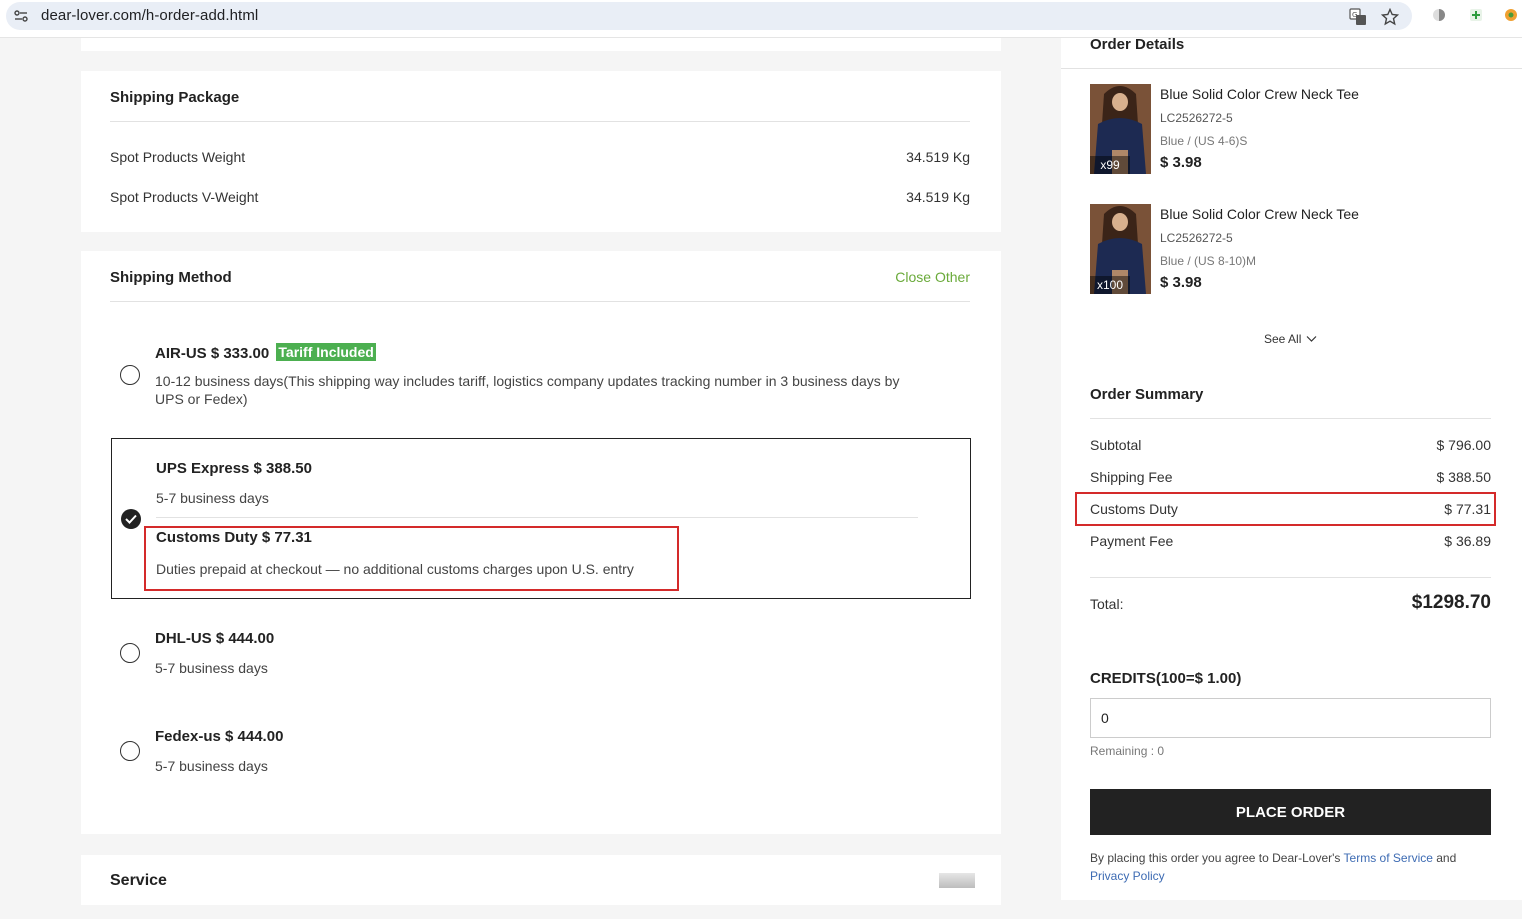 Image resolution: width=1522 pixels, height=919 pixels. Describe the element at coordinates (212, 498) in the screenshot. I see `ups-express-desc: 5-7 business days` at that location.